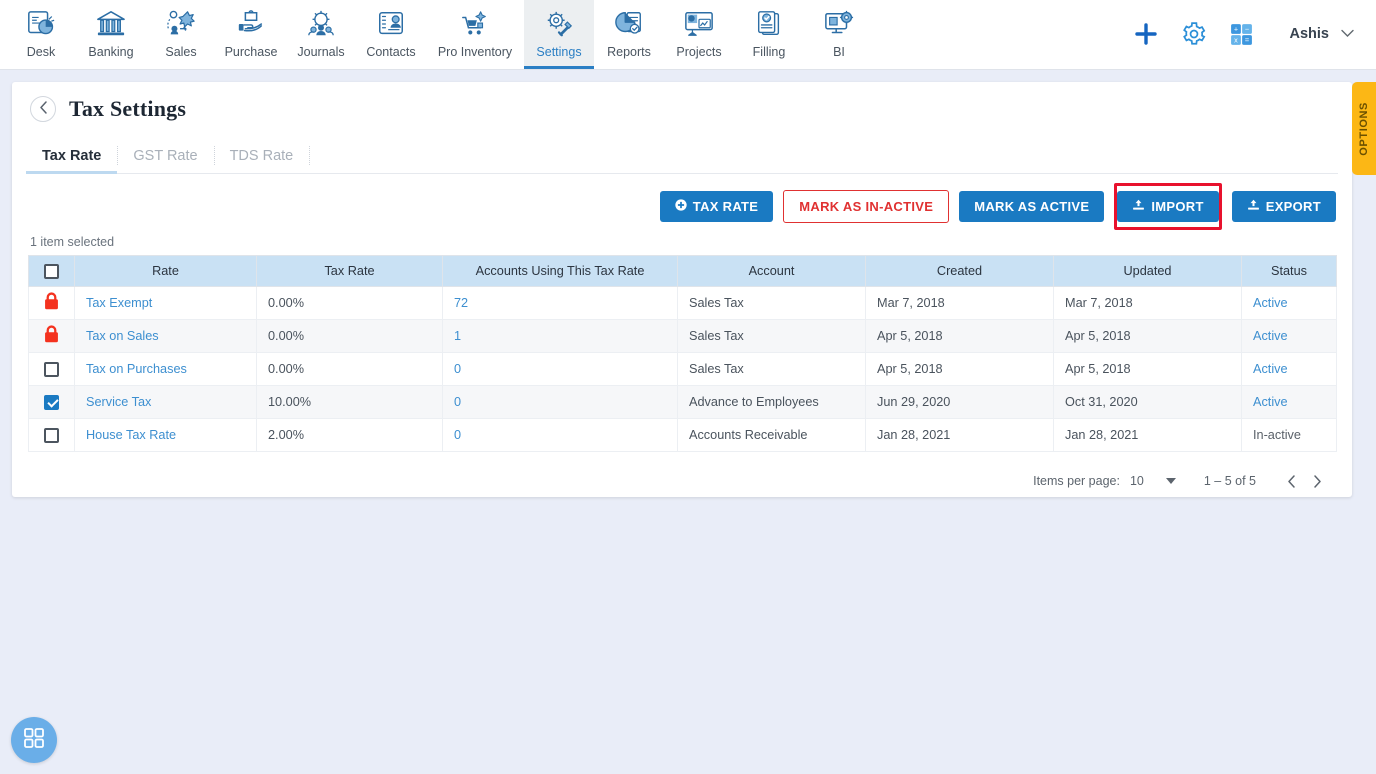 The height and width of the screenshot is (774, 1376). Describe the element at coordinates (165, 271) in the screenshot. I see `column-header-rate: Rate` at that location.